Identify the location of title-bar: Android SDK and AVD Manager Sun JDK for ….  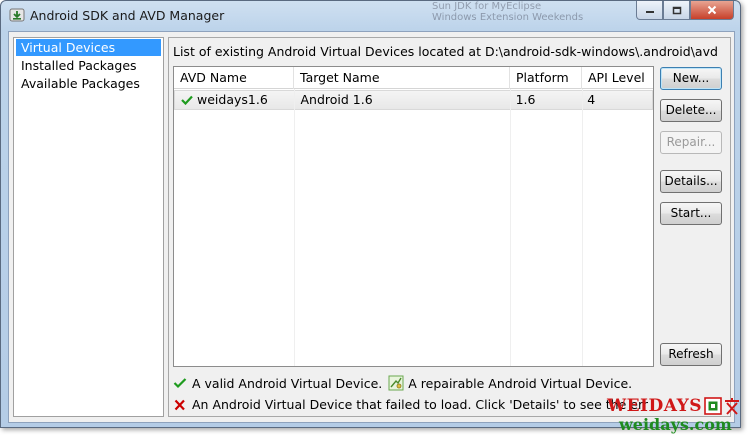
(370, 16).